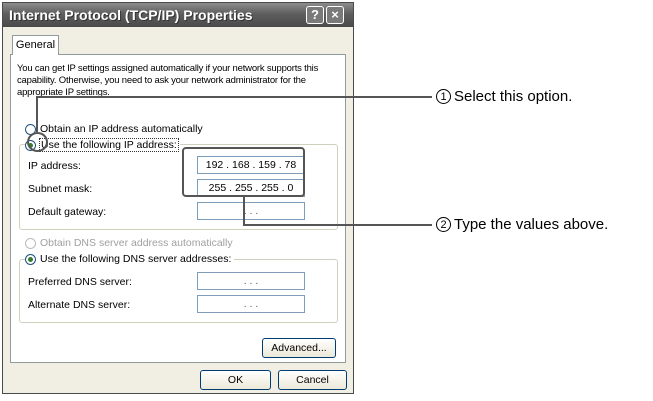  I want to click on ok-button: OK, so click(235, 380).